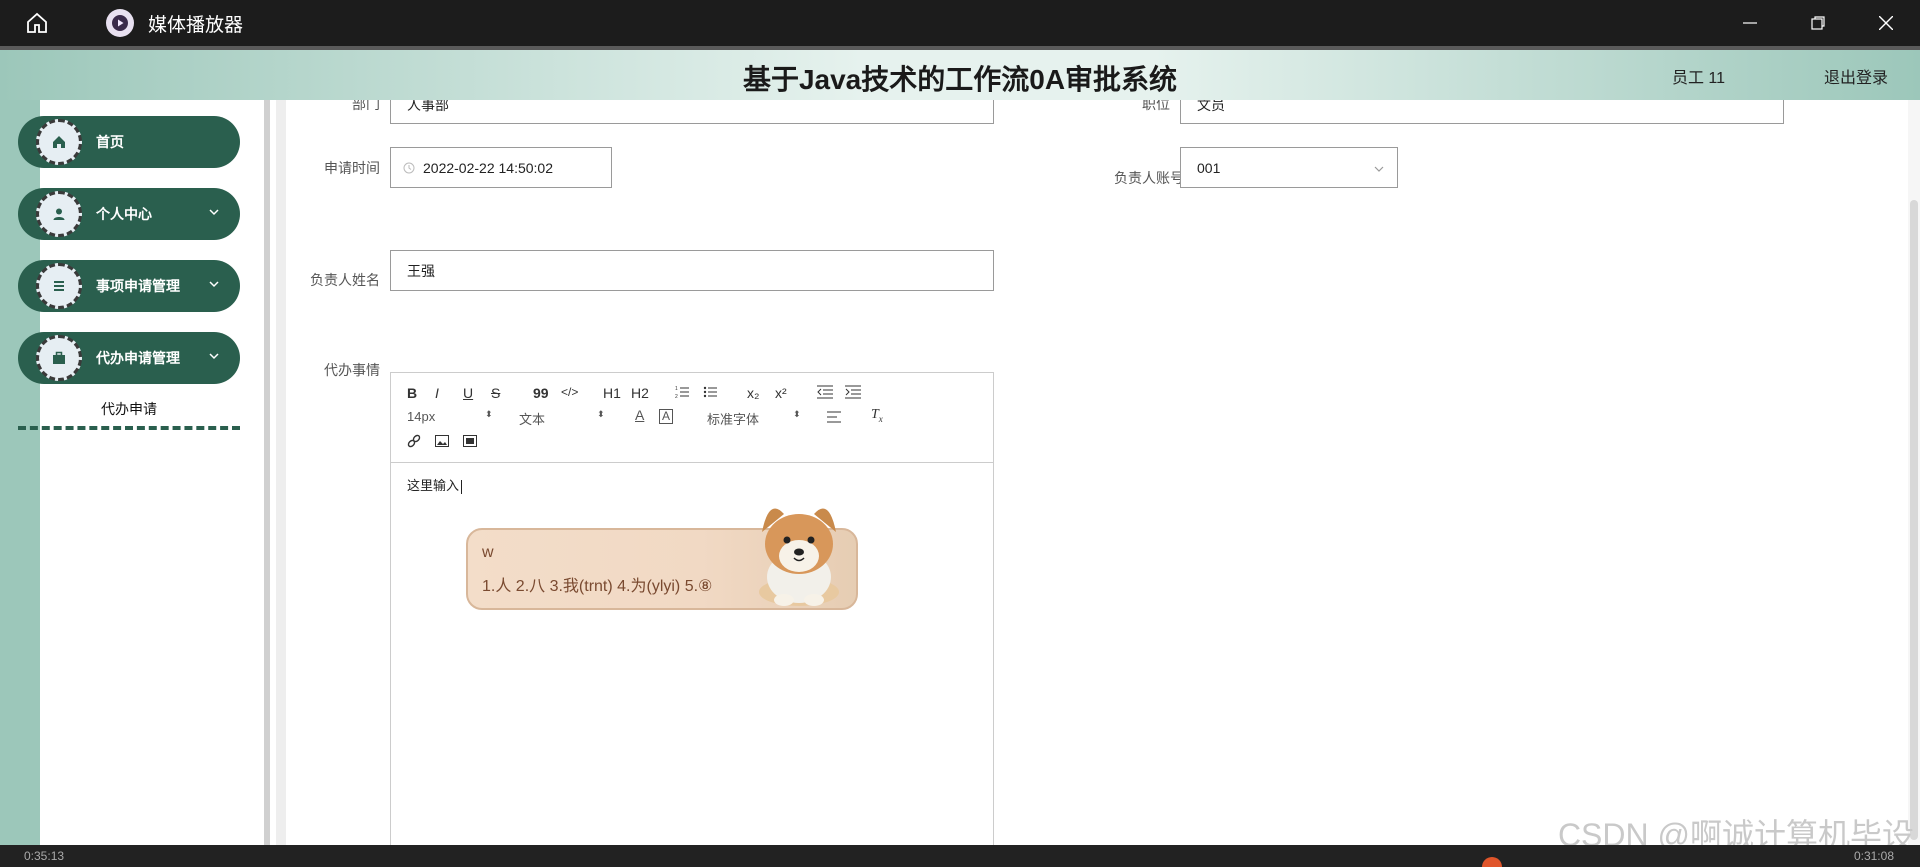  I want to click on indent-icon, so click(853, 393).